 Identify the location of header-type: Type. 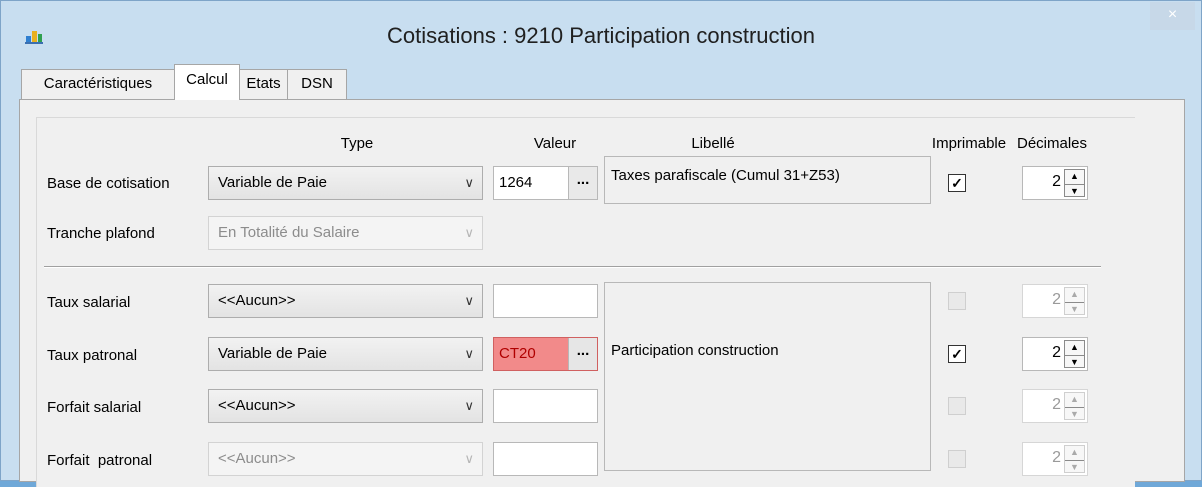
(357, 143).